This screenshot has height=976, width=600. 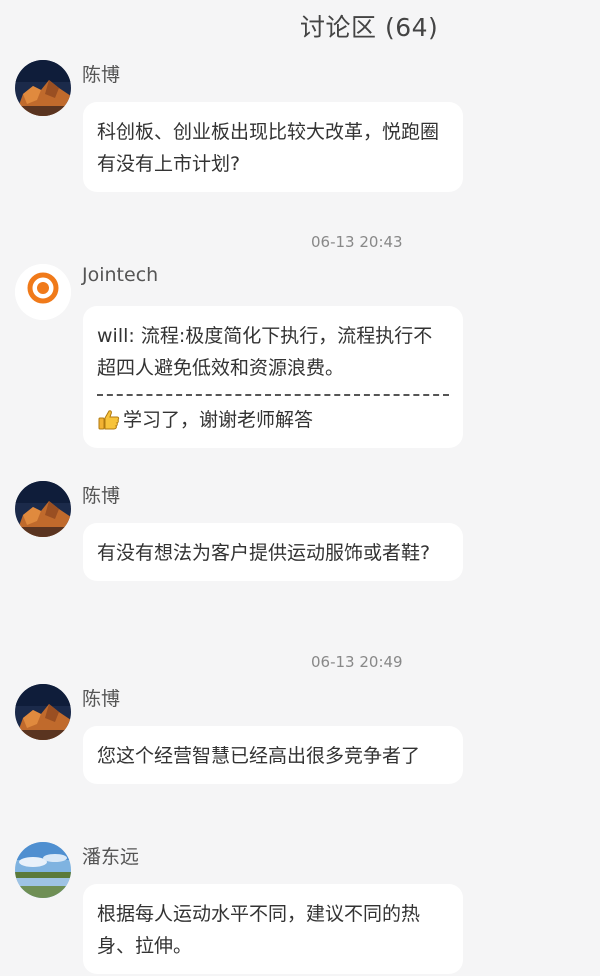 What do you see at coordinates (273, 552) in the screenshot?
I see `message-bubble: 有没有想法为客户提供运动服饰或者鞋?` at bounding box center [273, 552].